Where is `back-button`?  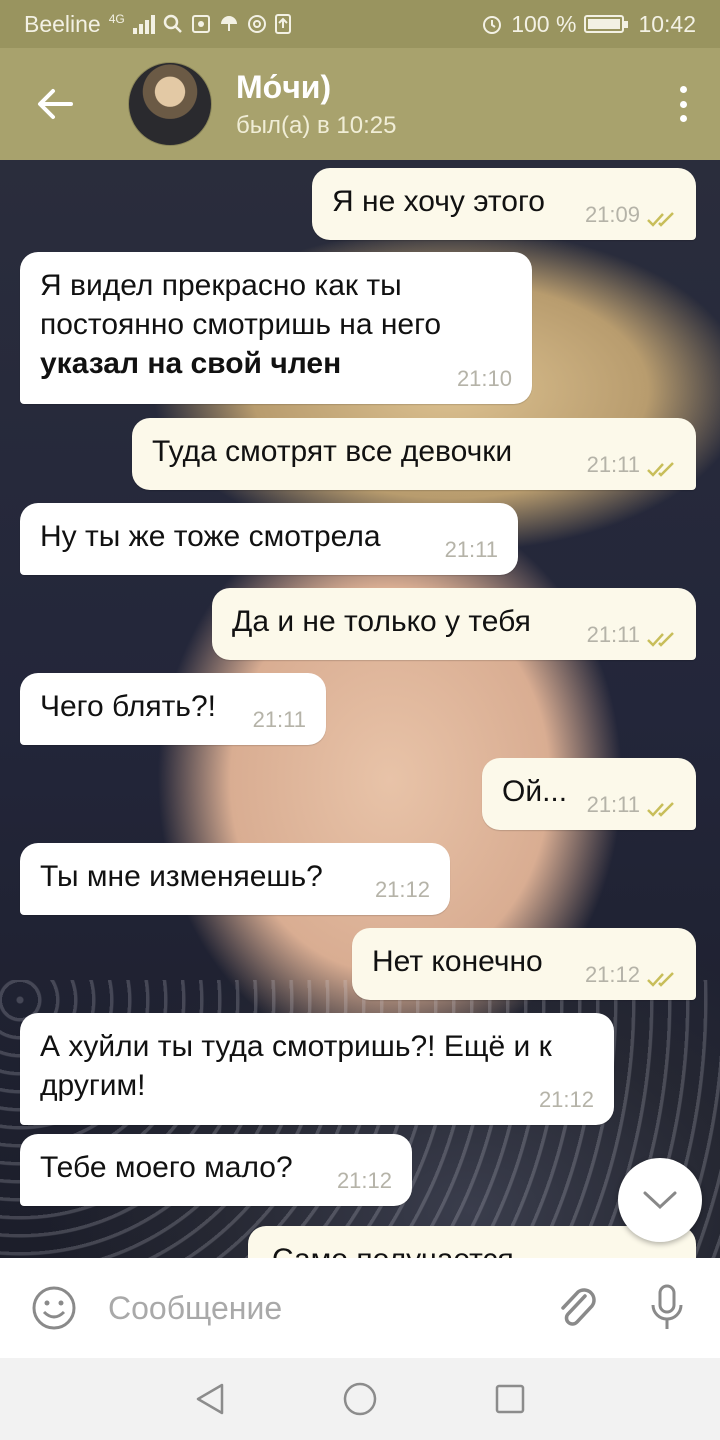
back-button is located at coordinates (55, 104).